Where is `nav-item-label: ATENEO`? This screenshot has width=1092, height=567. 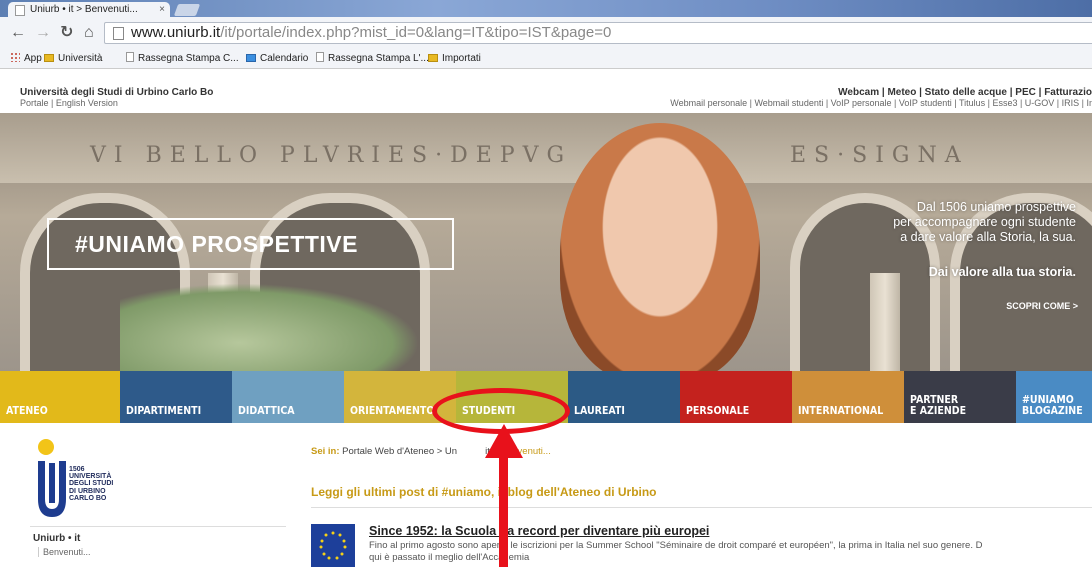 nav-item-label: ATENEO is located at coordinates (27, 411).